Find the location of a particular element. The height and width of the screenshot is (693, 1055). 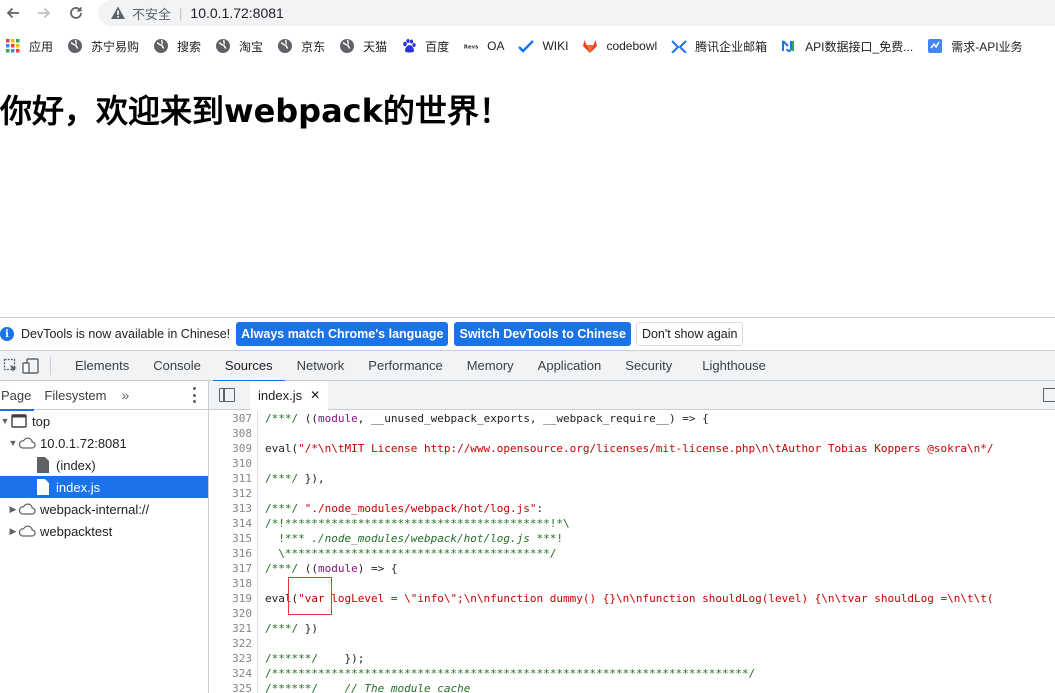

frame-icon is located at coordinates (19, 421).